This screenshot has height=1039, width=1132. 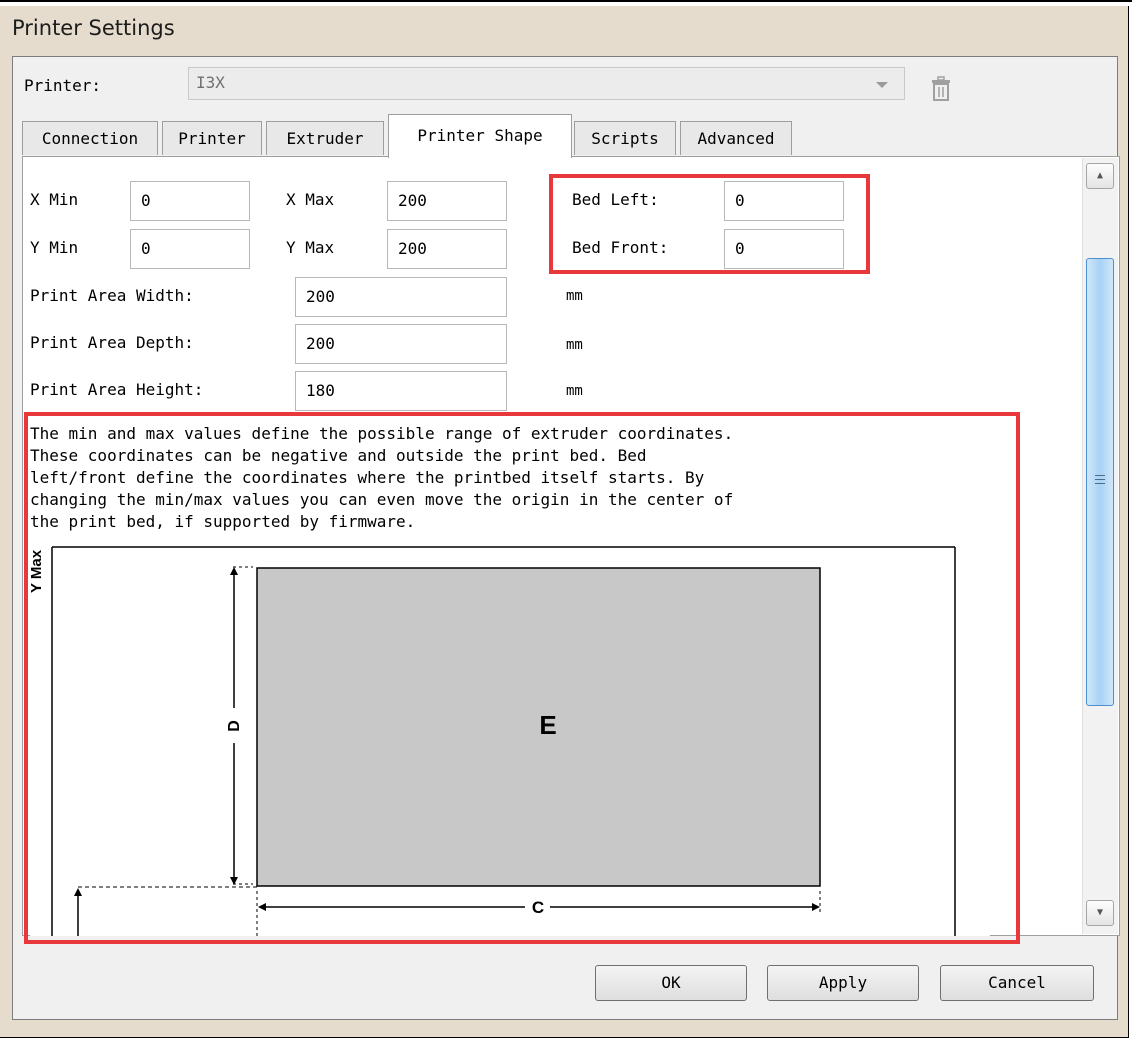 I want to click on tab-printer-shape: Printer Shape, so click(x=480, y=136).